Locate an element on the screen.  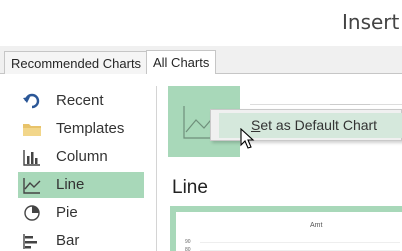
sidebar-item-templates: Templates is located at coordinates (81, 129).